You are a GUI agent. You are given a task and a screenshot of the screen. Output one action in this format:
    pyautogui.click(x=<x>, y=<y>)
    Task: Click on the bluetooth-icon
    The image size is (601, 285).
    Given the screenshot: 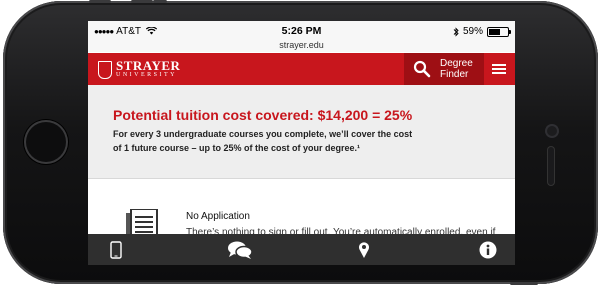 What is the action you would take?
    pyautogui.click(x=456, y=31)
    